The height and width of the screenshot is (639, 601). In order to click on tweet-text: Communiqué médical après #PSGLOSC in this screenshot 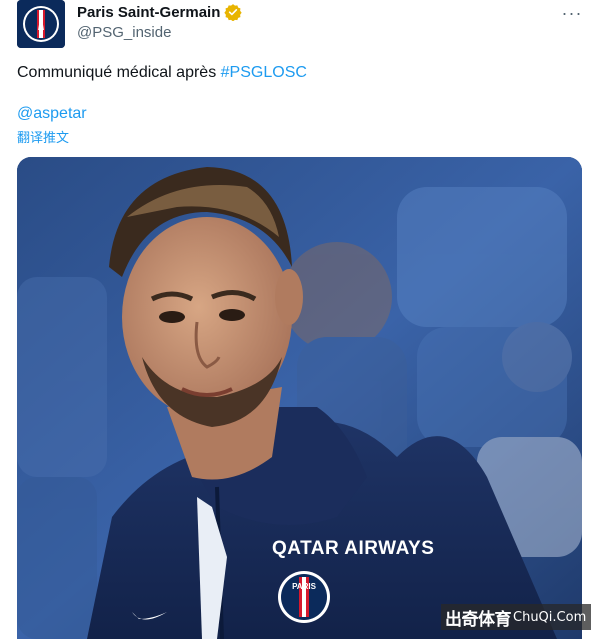, I will do `click(162, 73)`.